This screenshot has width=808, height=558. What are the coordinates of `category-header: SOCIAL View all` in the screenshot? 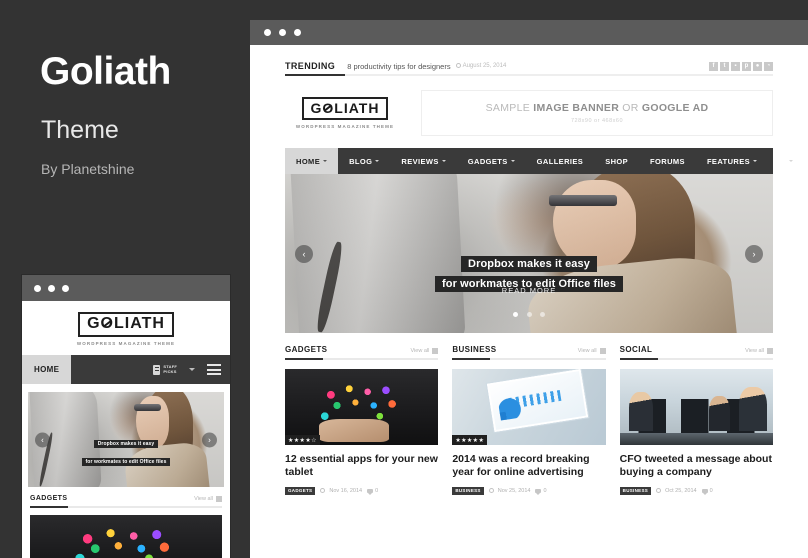 It's located at (696, 352).